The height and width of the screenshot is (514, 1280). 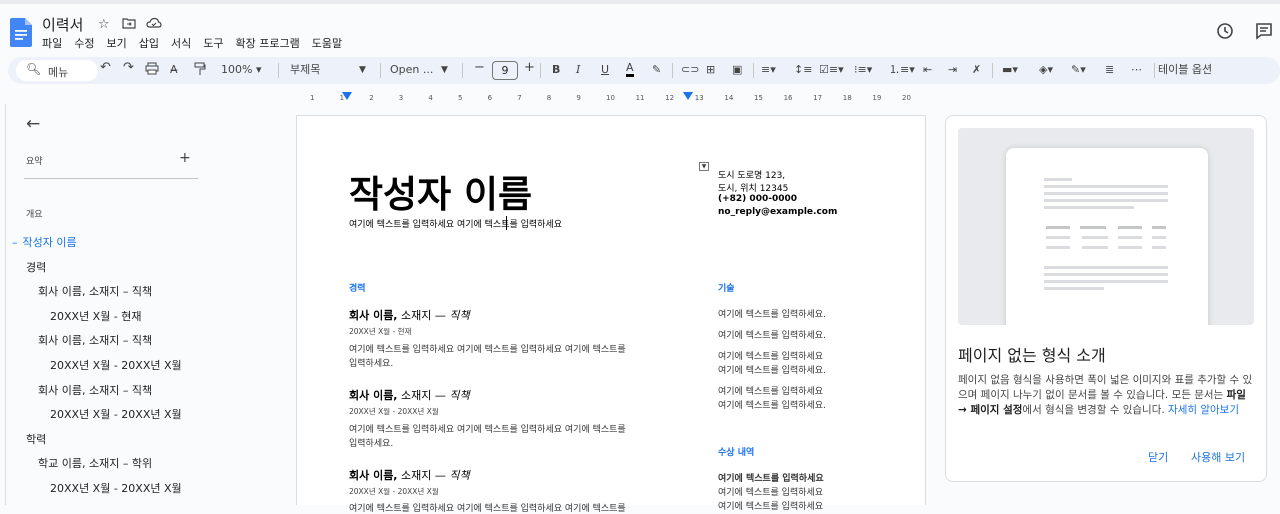 What do you see at coordinates (690, 70) in the screenshot?
I see `link-icon: ⊂⊃` at bounding box center [690, 70].